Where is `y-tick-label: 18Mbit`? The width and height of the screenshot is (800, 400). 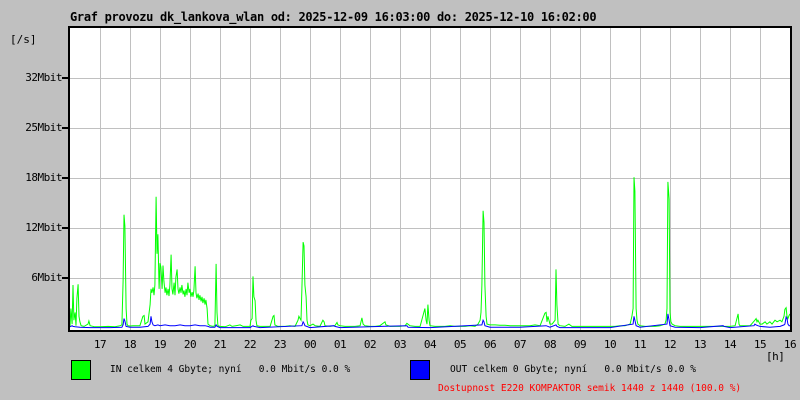
y-tick-label: 18Mbit is located at coordinates (43, 177).